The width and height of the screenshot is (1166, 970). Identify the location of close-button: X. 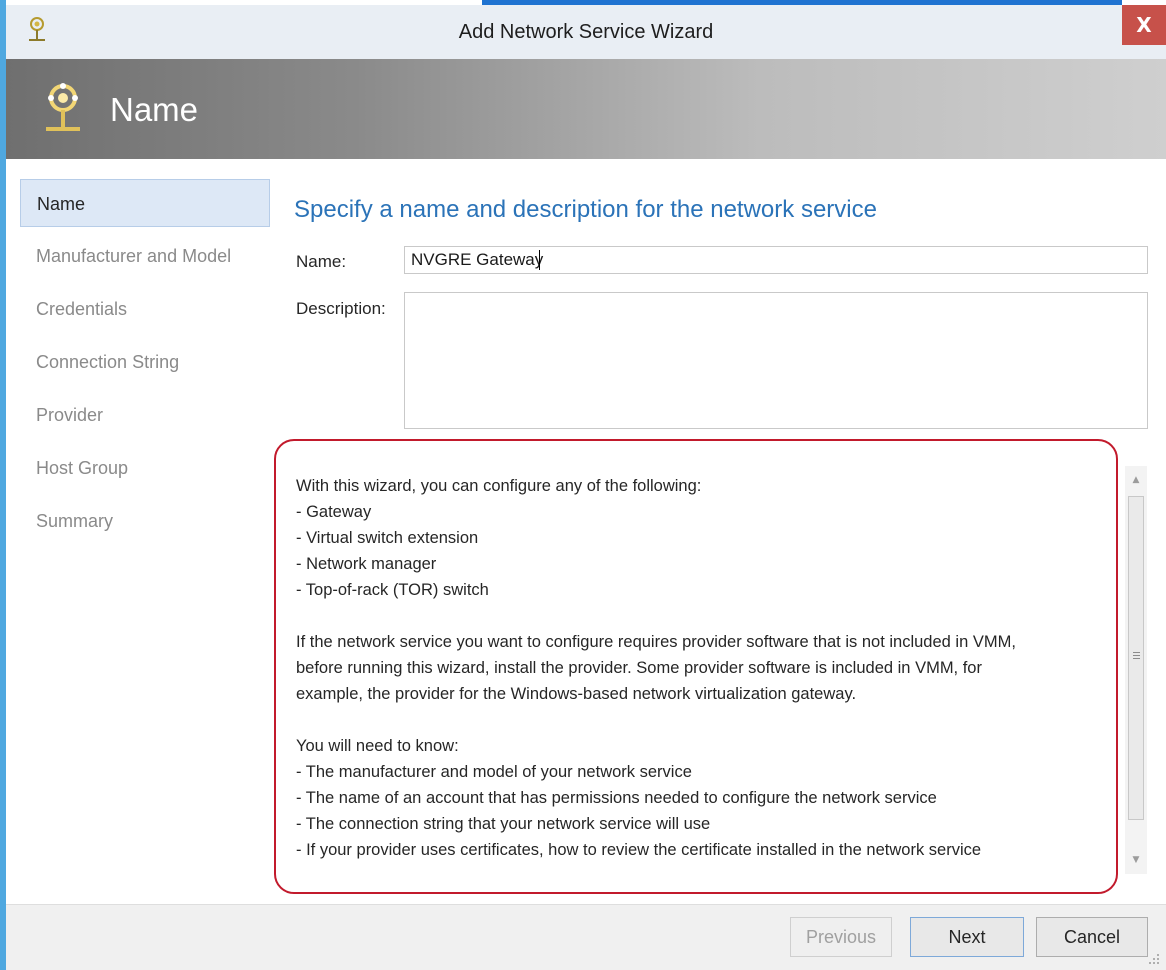
(1144, 25).